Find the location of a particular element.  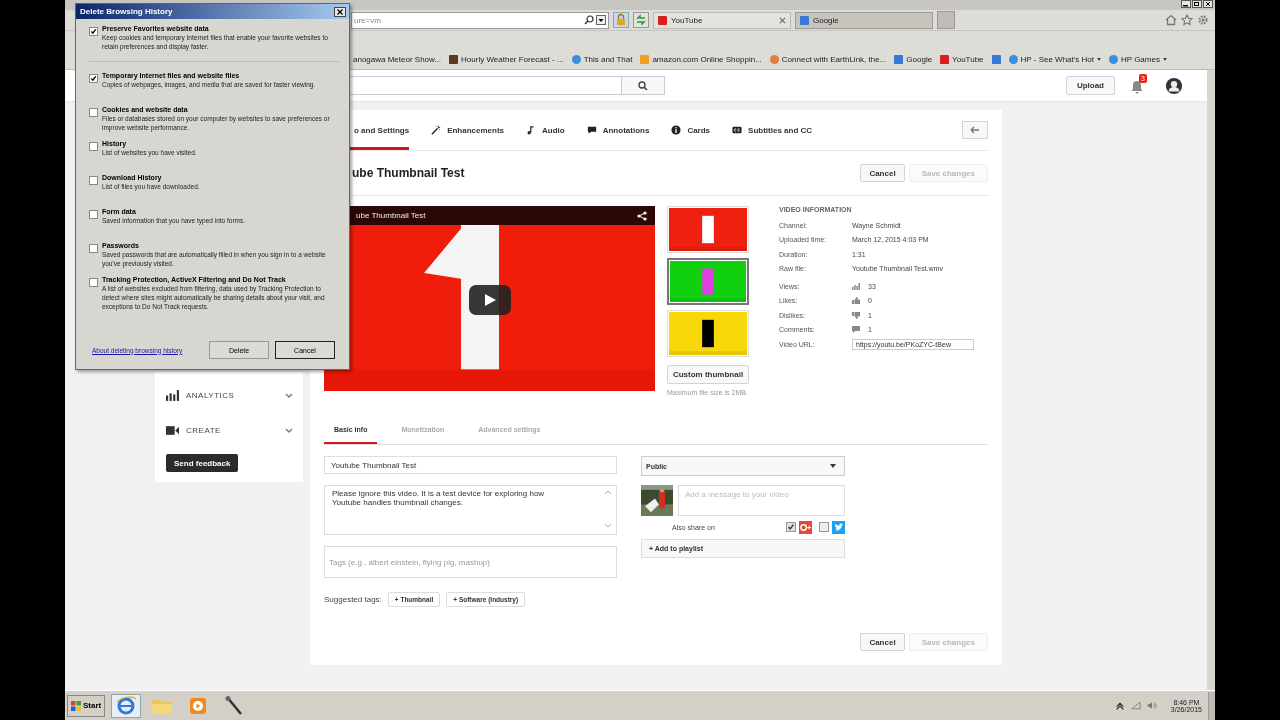

sidebar-item: CREATE is located at coordinates (229, 430).